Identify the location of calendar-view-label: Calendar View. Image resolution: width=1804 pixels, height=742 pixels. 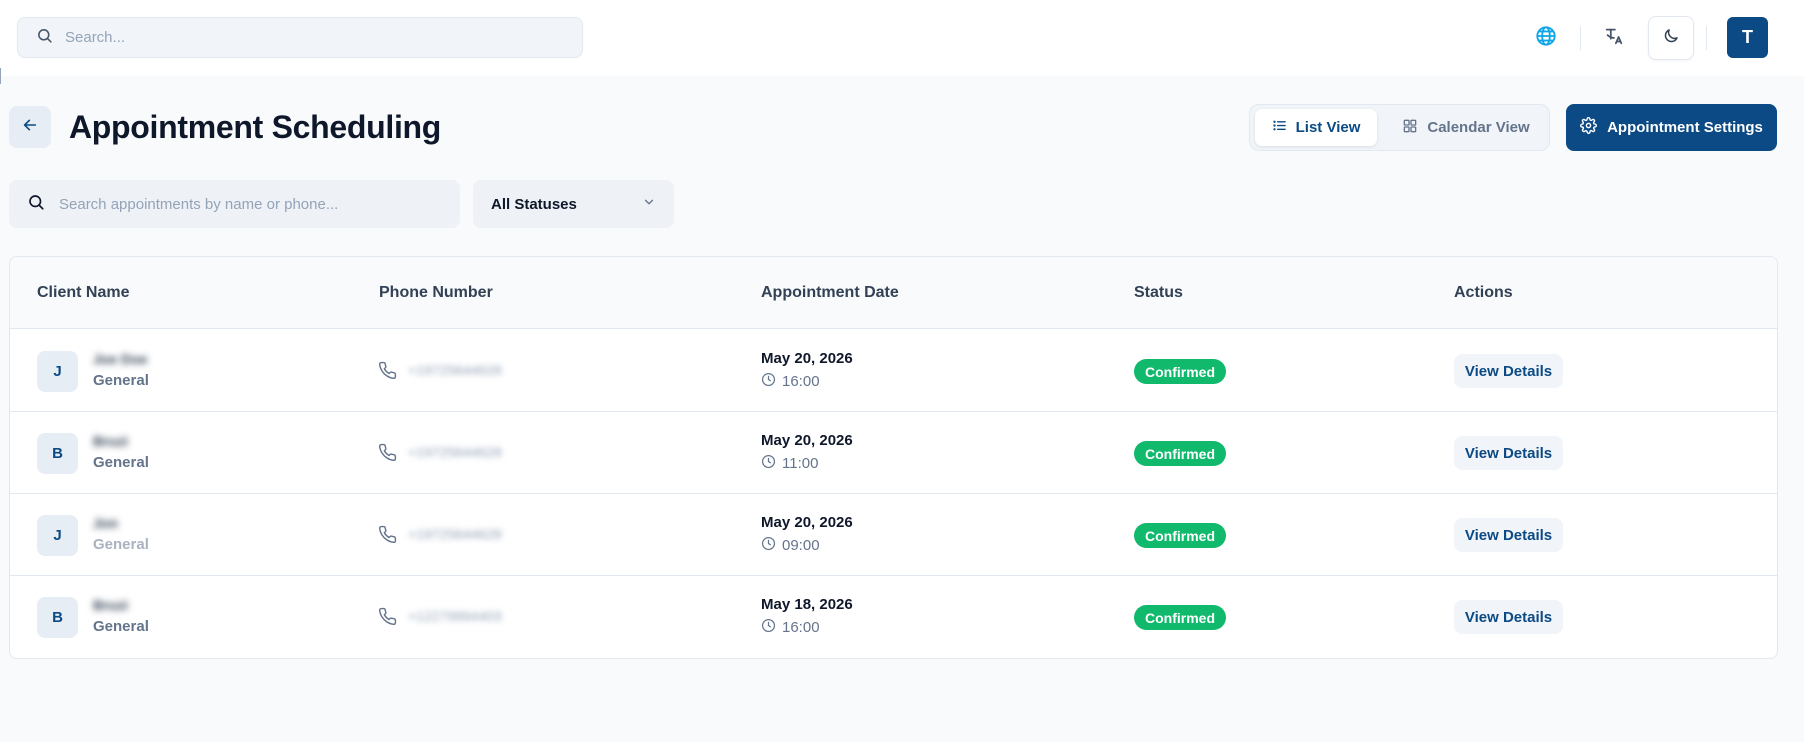
(1478, 127).